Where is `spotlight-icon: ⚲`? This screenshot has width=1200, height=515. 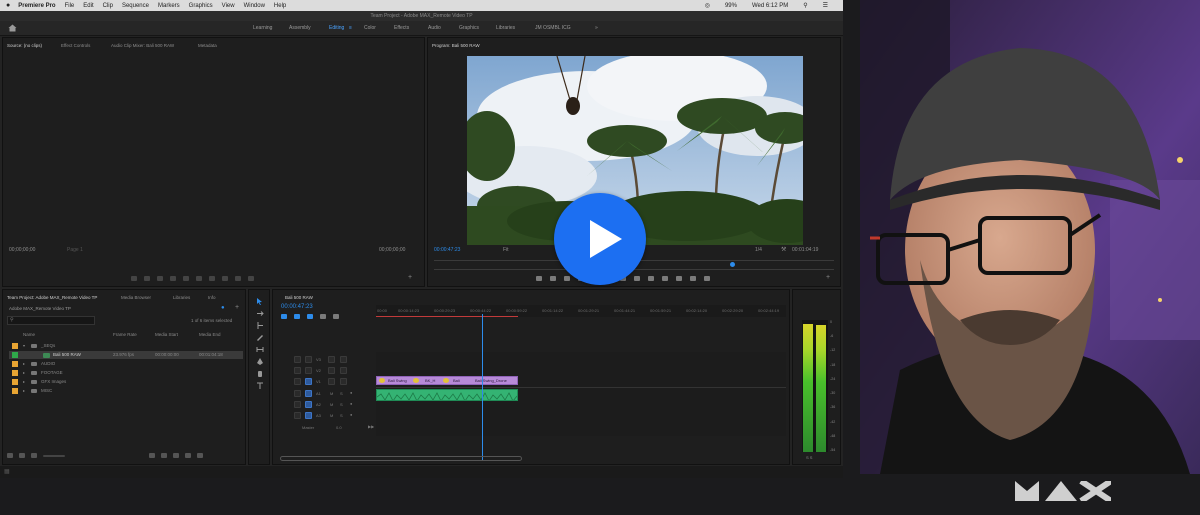
spotlight-icon: ⚲ is located at coordinates (805, 5).